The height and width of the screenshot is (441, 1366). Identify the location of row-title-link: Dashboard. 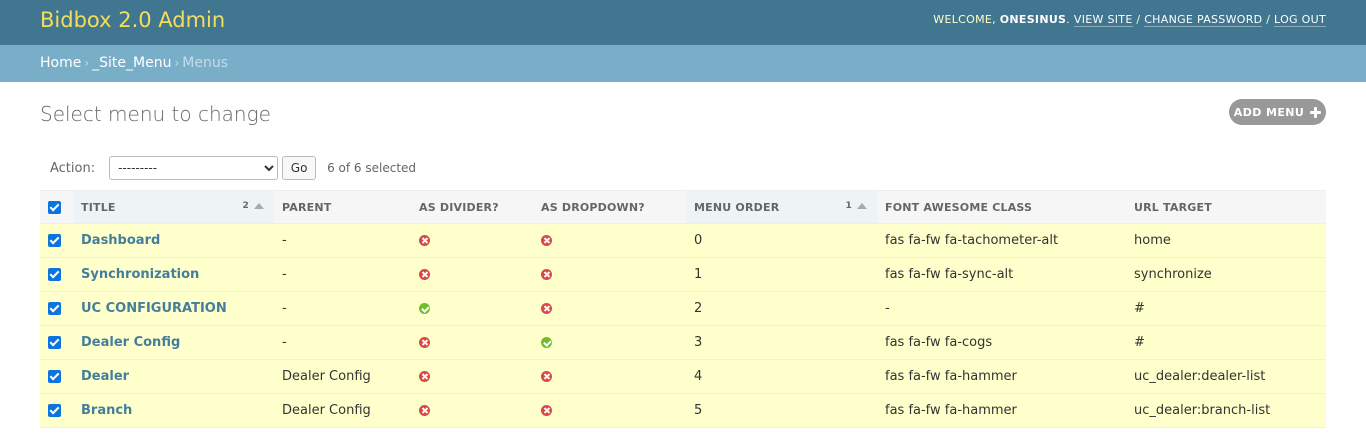
(120, 240).